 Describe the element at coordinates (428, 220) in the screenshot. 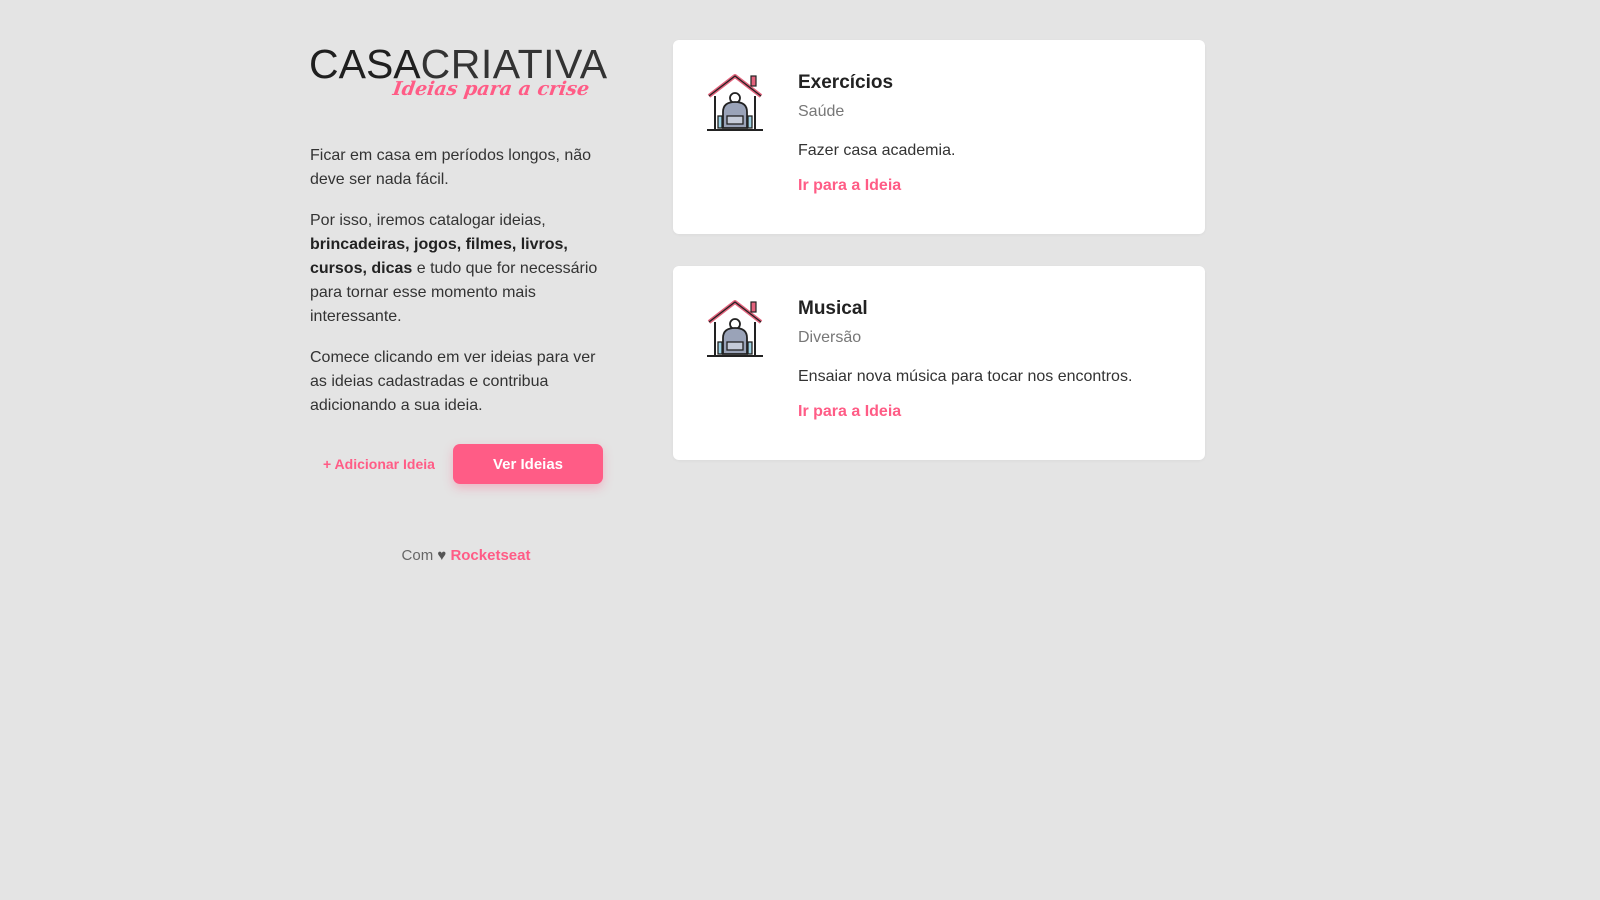

I see `intro-p2-start: Por isso, iremos catalogar ideias,` at that location.